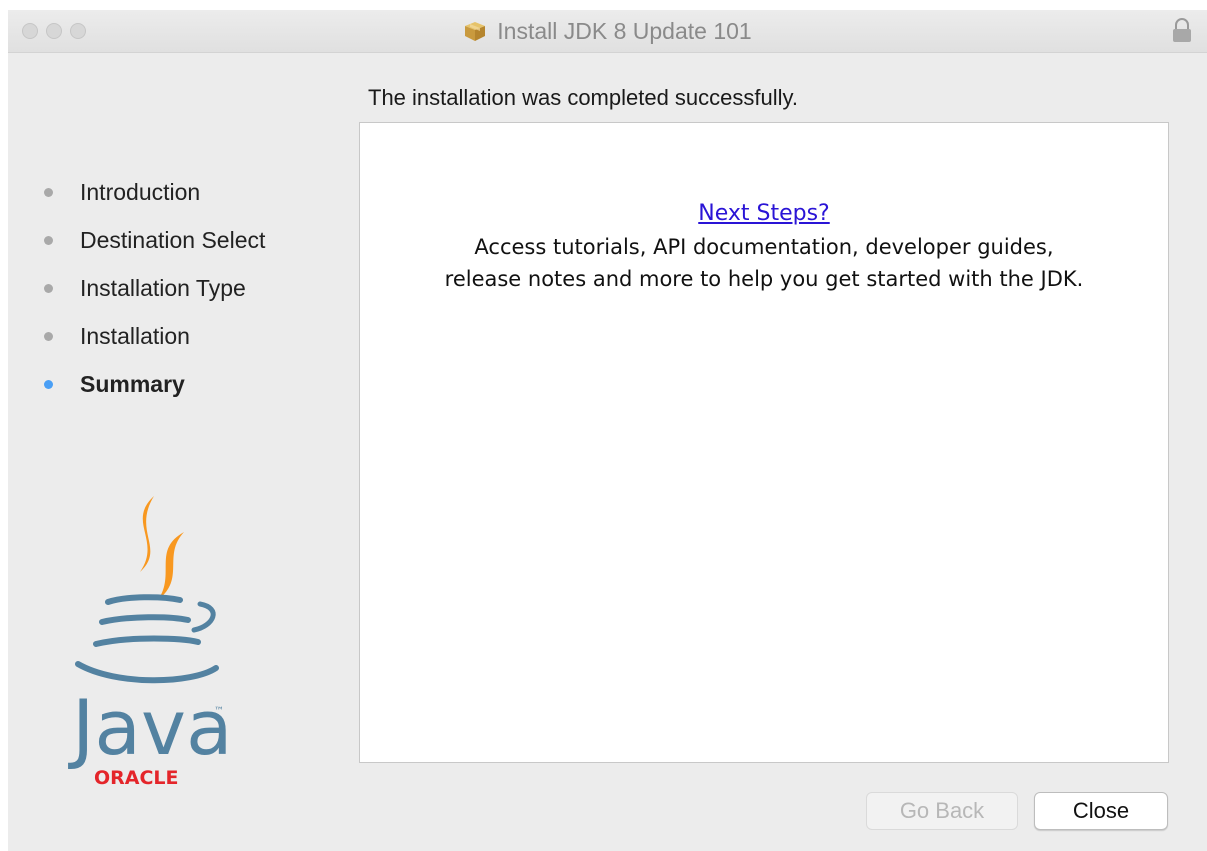  What do you see at coordinates (1101, 811) in the screenshot?
I see `close-button: Close` at bounding box center [1101, 811].